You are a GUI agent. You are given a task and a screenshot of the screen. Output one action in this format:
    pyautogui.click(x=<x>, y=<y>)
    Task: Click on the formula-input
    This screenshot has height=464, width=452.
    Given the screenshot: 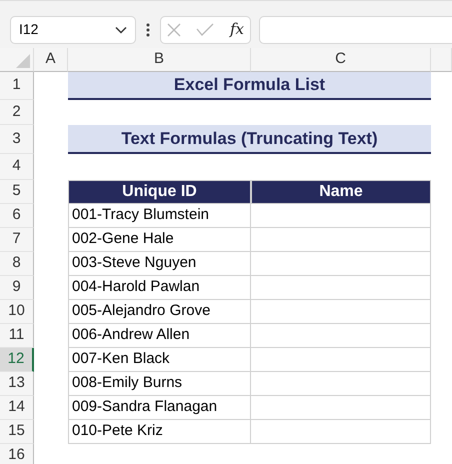 What is the action you would take?
    pyautogui.click(x=355, y=30)
    